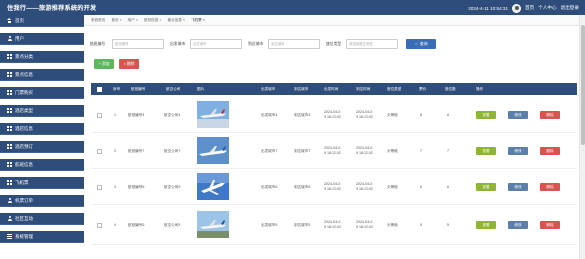  I want to click on sidebar-item-label: 系统管理, so click(24, 236).